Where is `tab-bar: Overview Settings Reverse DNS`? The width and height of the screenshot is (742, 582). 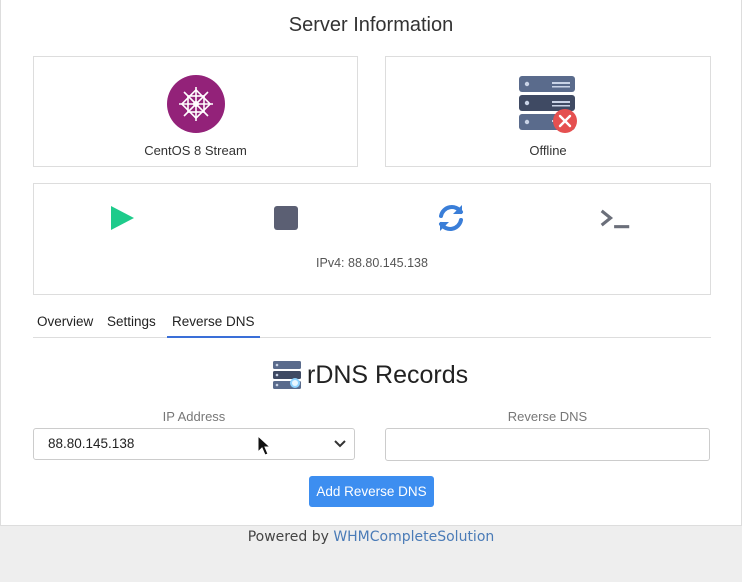
tab-bar: Overview Settings Reverse DNS is located at coordinates (372, 321).